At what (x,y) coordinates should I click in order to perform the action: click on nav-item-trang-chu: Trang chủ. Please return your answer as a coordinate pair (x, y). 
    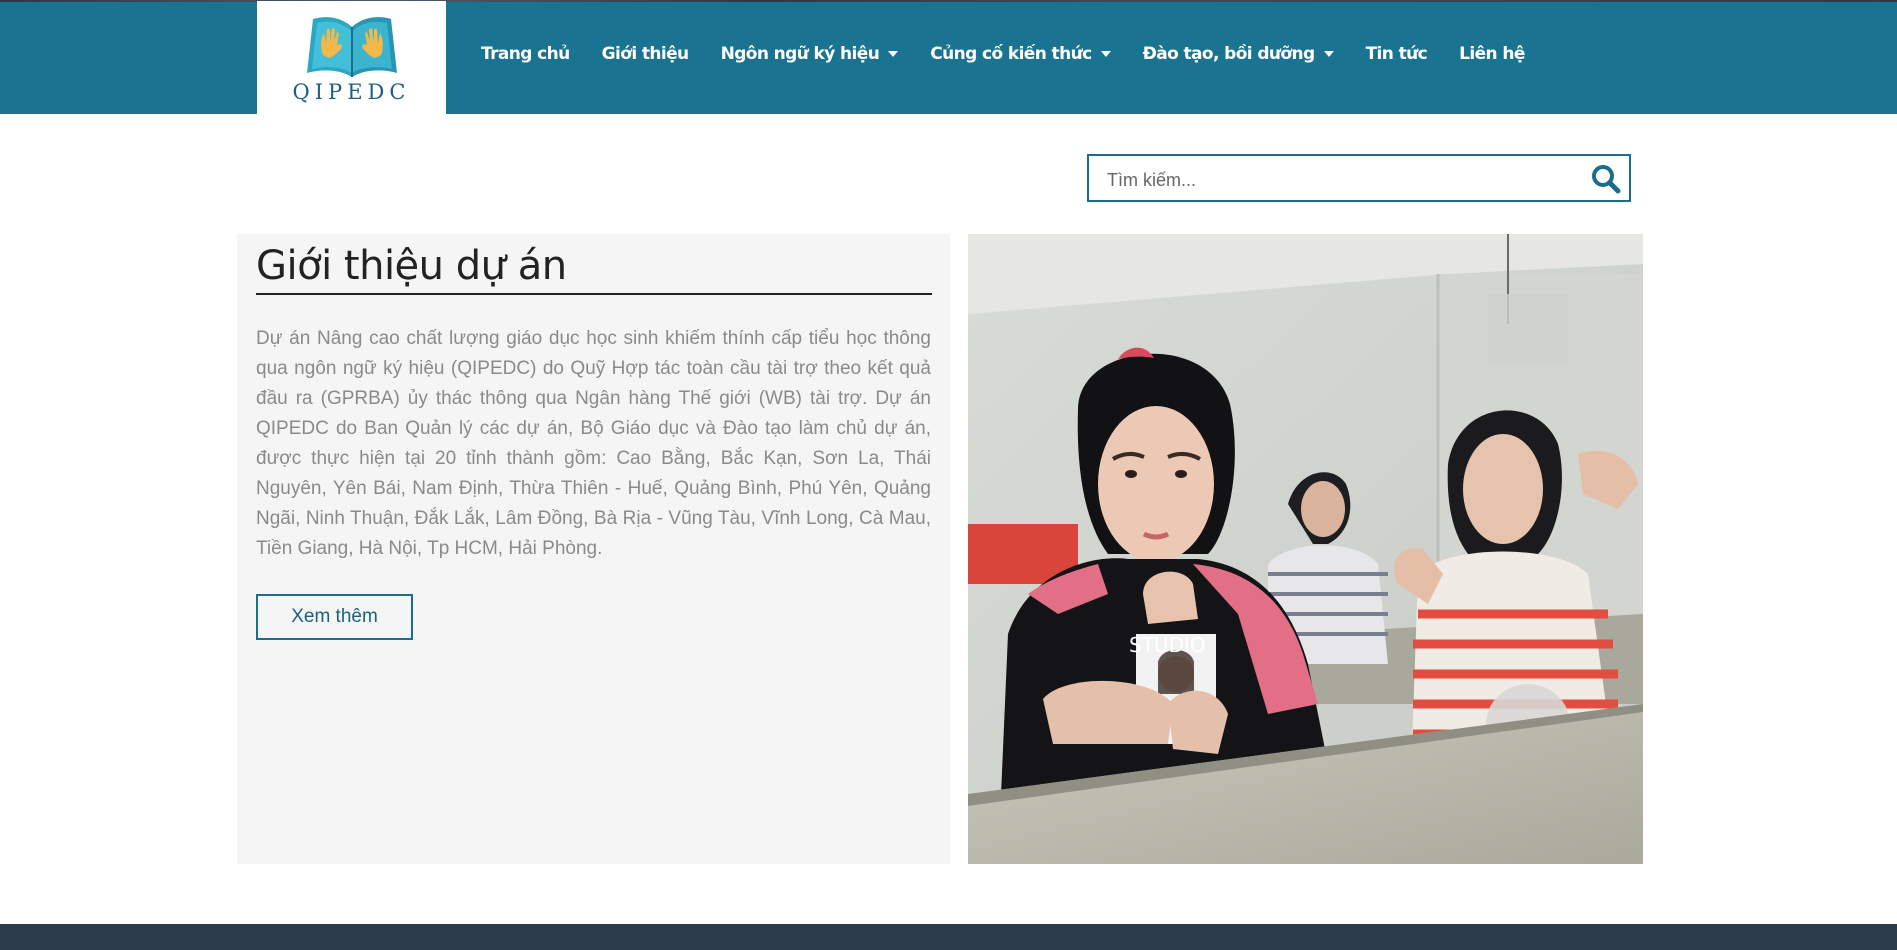
    Looking at the image, I should click on (525, 54).